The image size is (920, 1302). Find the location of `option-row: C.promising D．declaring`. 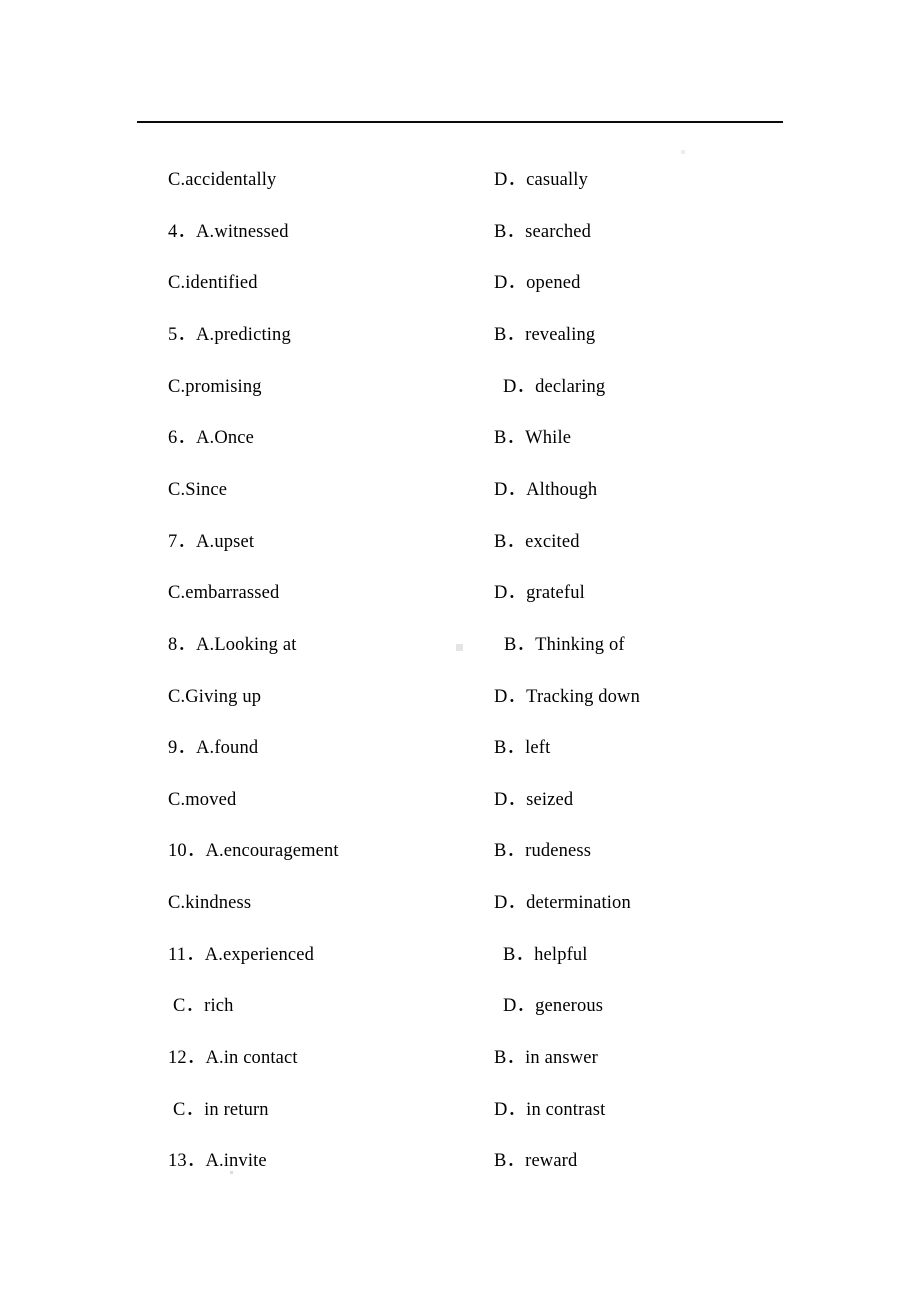

option-row: C.promising D．declaring is located at coordinates (460, 387).